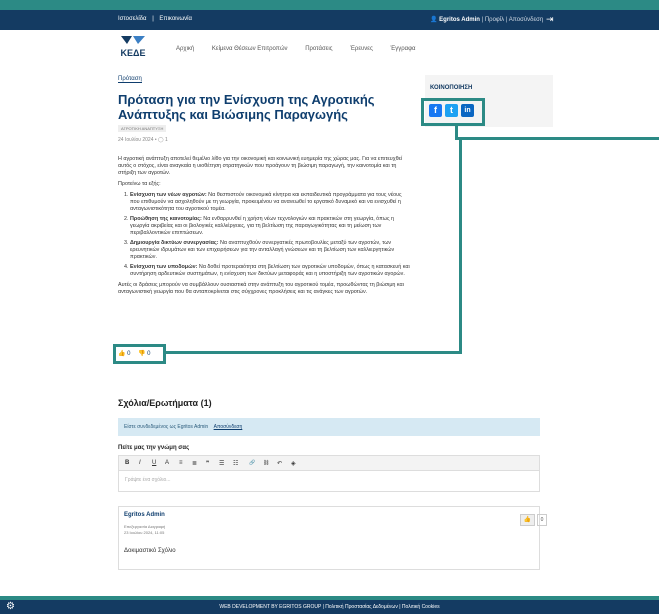 The height and width of the screenshot is (614, 659). Describe the element at coordinates (12, 607) in the screenshot. I see `accessibility-icon: ⚙` at that location.